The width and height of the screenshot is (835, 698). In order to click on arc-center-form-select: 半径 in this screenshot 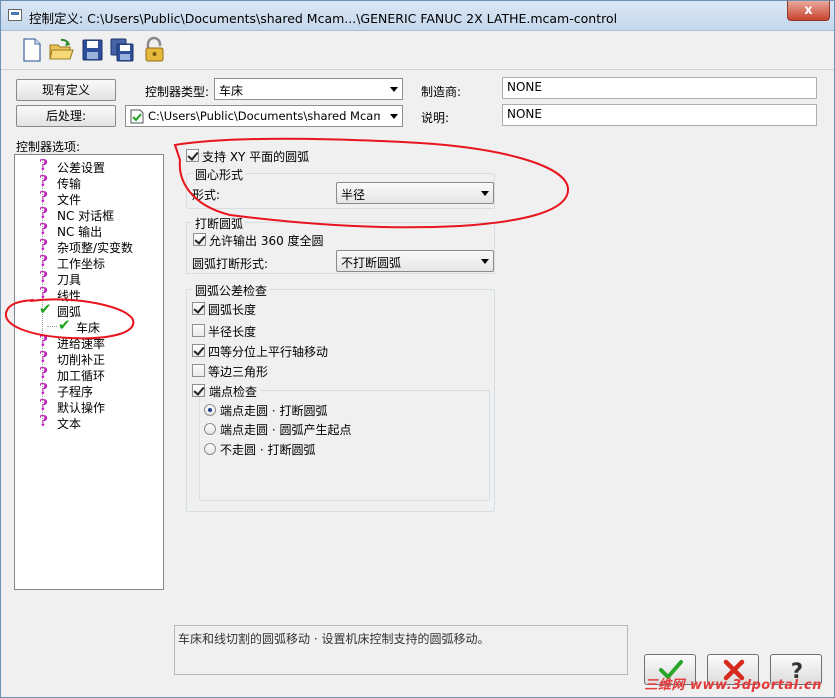, I will do `click(415, 193)`.